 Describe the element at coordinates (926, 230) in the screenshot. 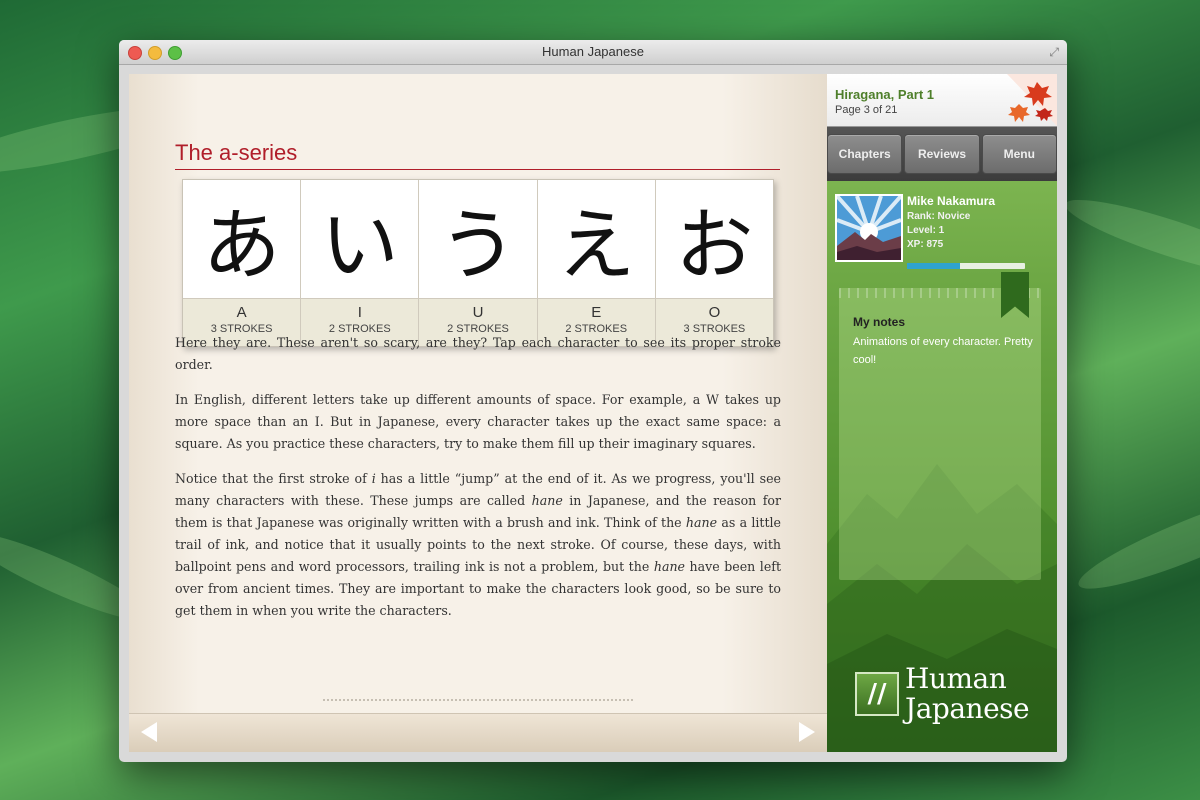

I see `user-level: Level: 1` at that location.